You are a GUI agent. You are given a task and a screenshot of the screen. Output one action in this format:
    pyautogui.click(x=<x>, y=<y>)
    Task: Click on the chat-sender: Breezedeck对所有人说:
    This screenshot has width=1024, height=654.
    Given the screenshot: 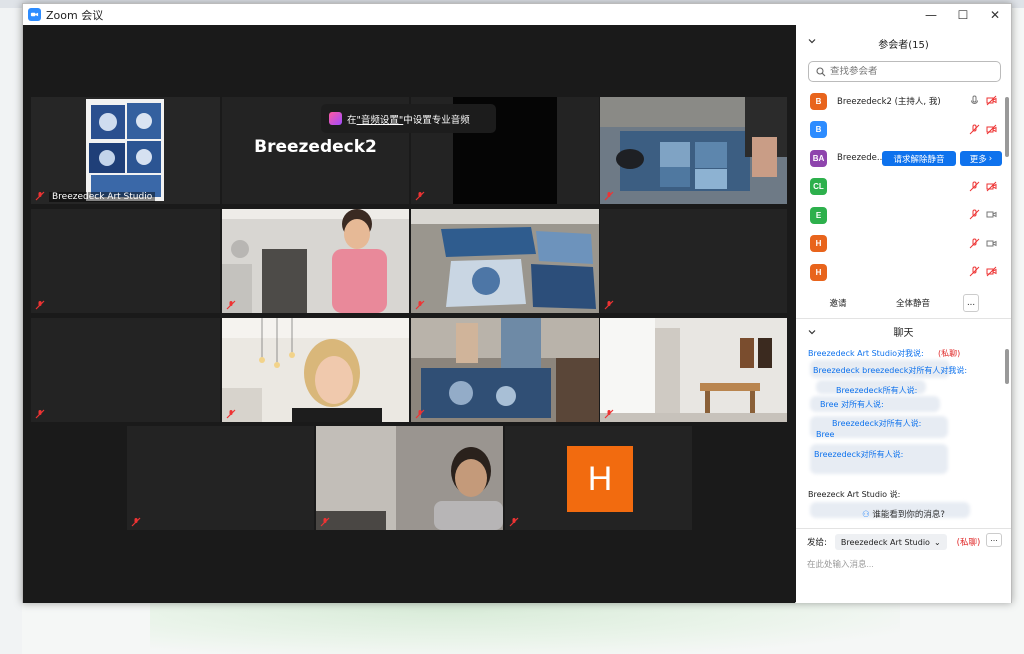 What is the action you would take?
    pyautogui.click(x=859, y=454)
    